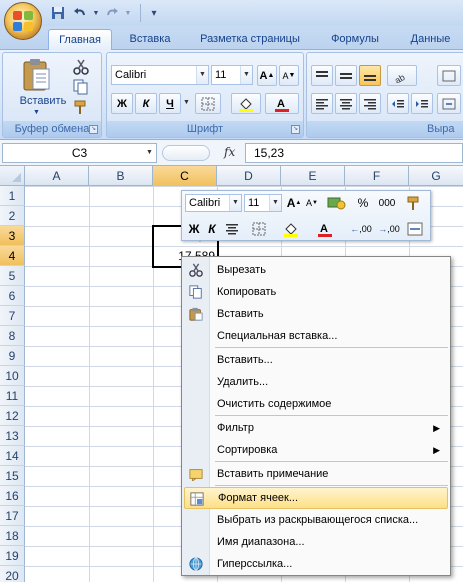 The height and width of the screenshot is (582, 463). What do you see at coordinates (80, 13) in the screenshot?
I see `undo-icon` at bounding box center [80, 13].